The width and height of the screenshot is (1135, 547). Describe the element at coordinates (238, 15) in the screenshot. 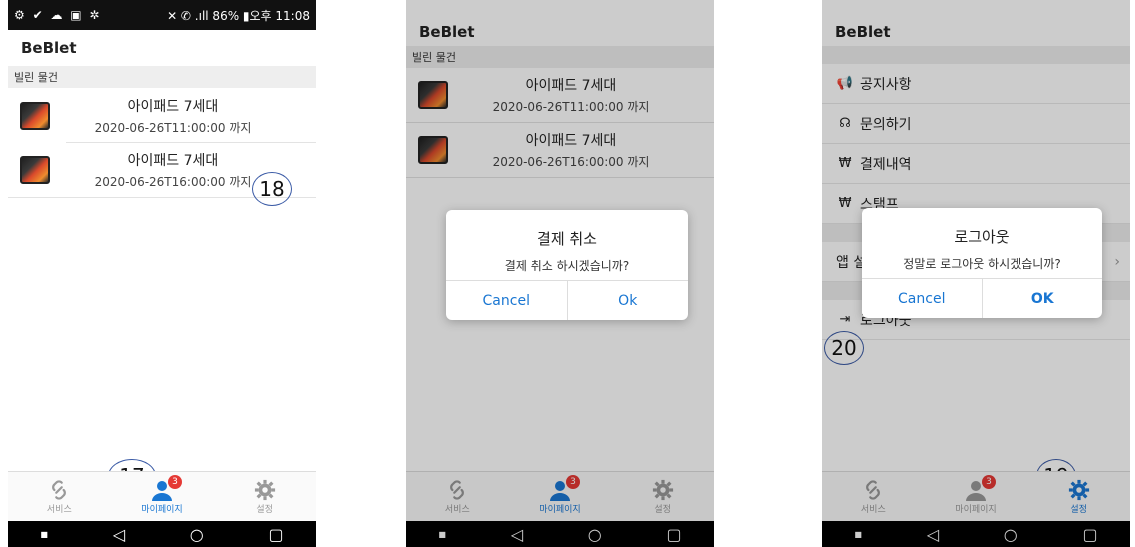

I see `status-right-text: ✕ ✆ .ıll 86% ▮오후 11:08` at that location.